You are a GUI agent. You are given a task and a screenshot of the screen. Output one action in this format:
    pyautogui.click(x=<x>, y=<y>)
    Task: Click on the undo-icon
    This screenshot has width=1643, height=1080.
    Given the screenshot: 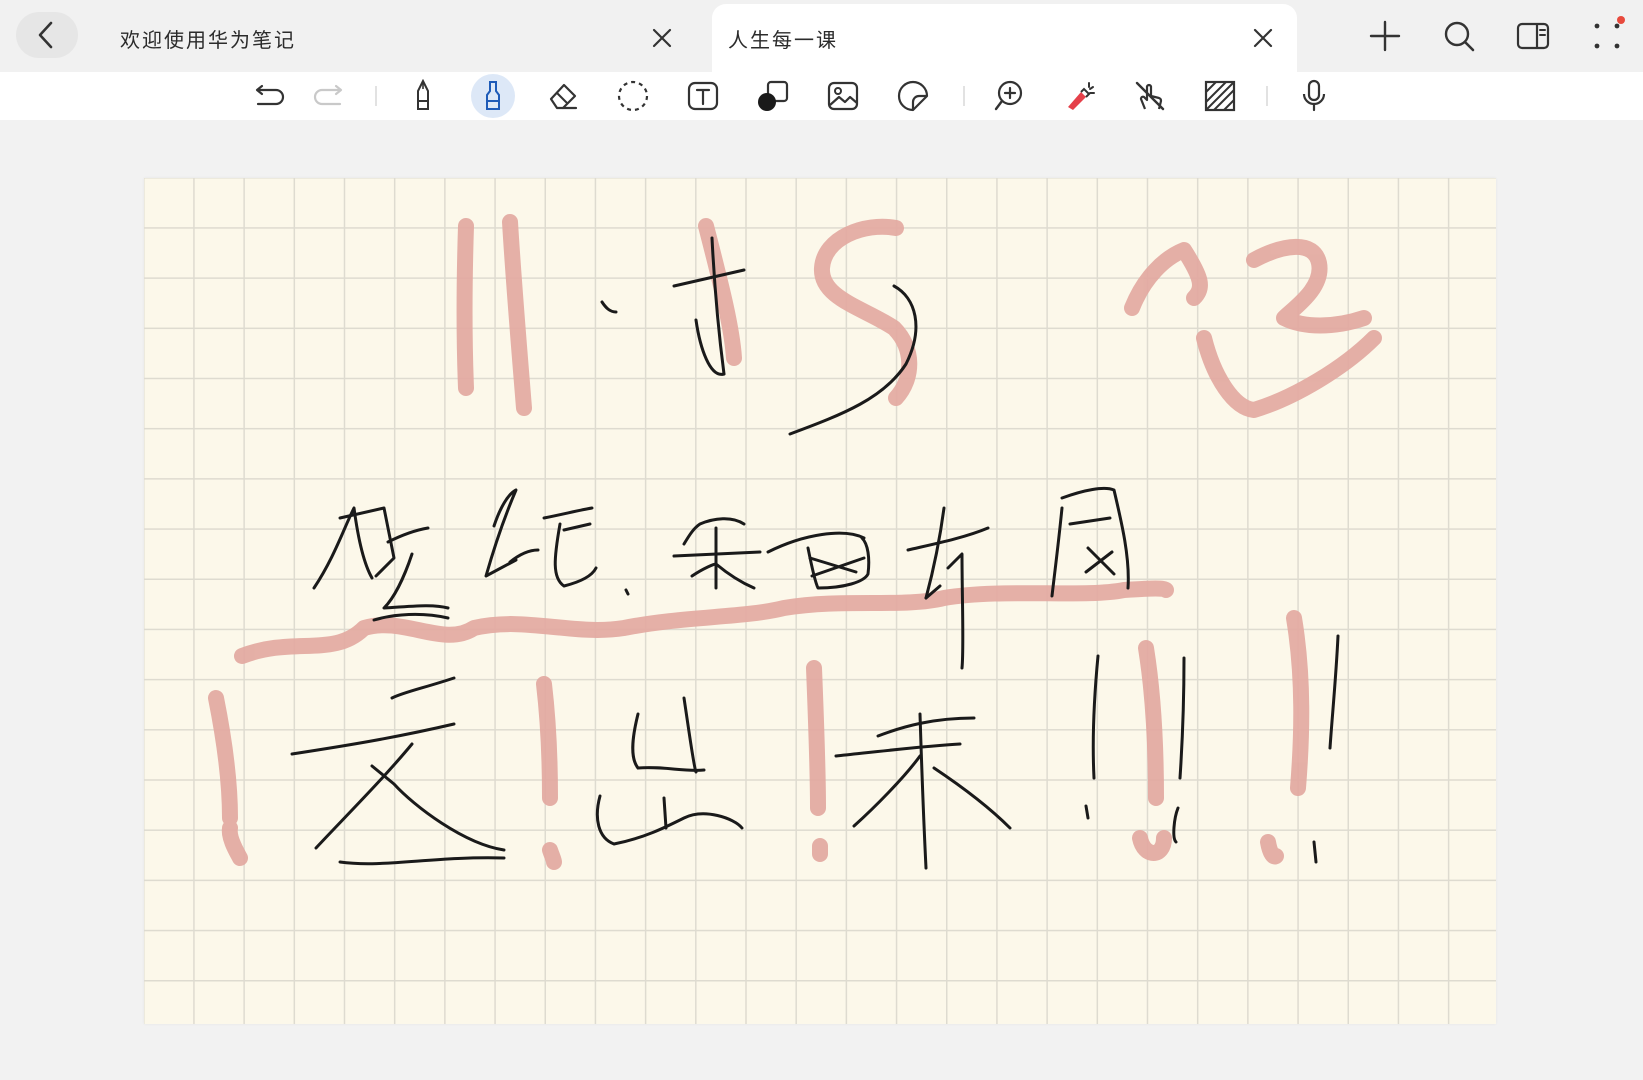 What is the action you would take?
    pyautogui.click(x=270, y=95)
    